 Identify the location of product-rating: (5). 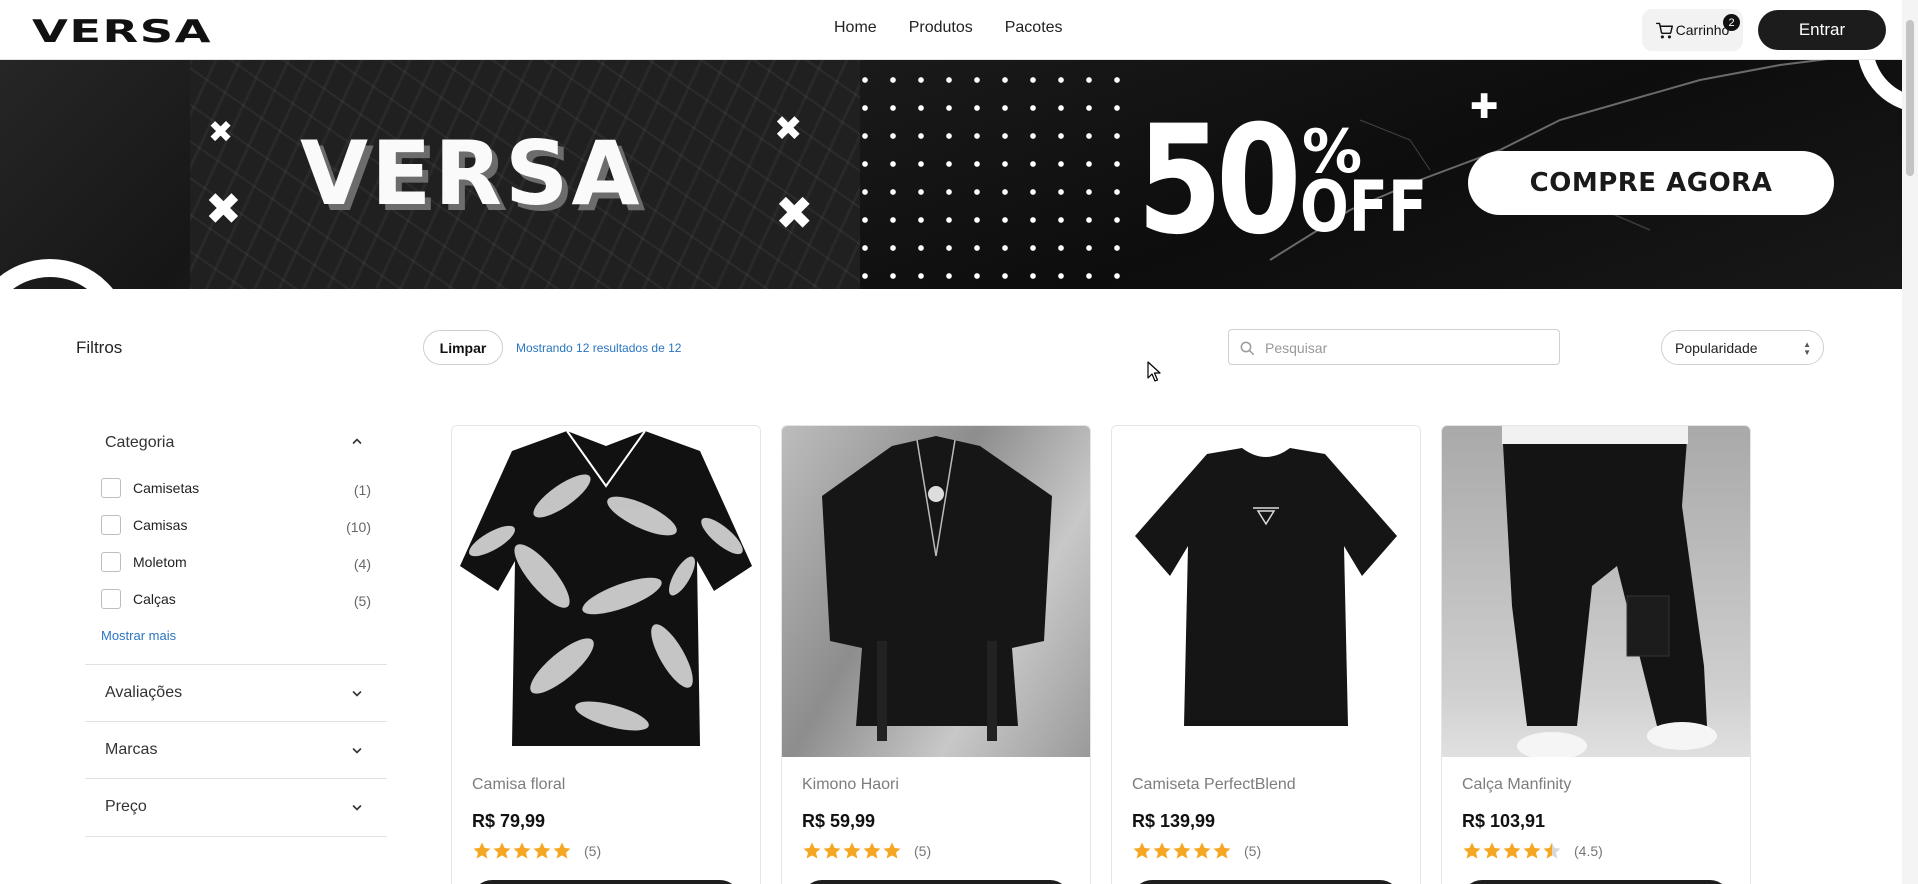
(536, 851).